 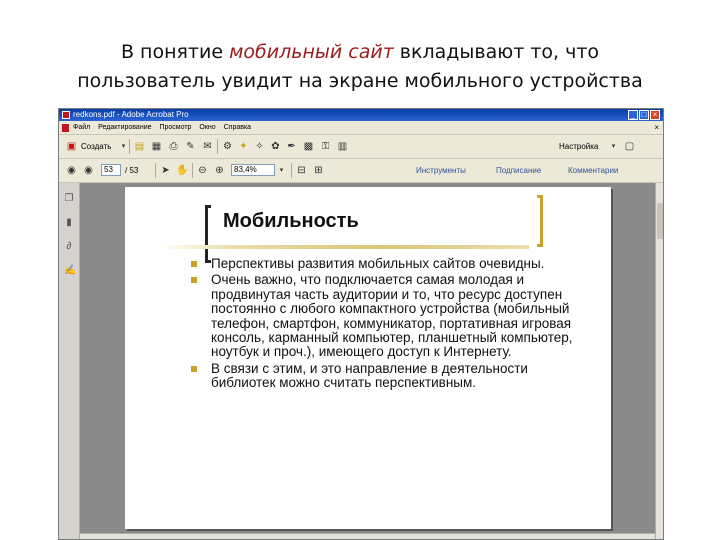 What do you see at coordinates (281, 170) in the screenshot?
I see `zoom-chevron-icon: ▾` at bounding box center [281, 170].